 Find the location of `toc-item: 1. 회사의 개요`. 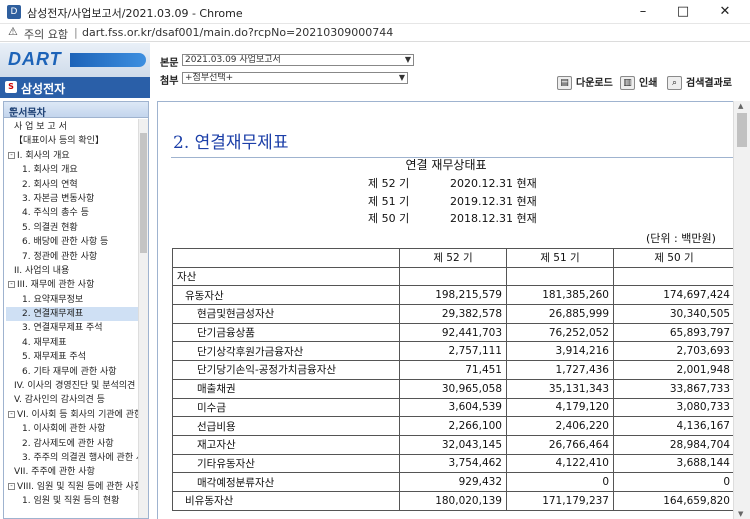

toc-item: 1. 회사의 개요 is located at coordinates (72, 170).